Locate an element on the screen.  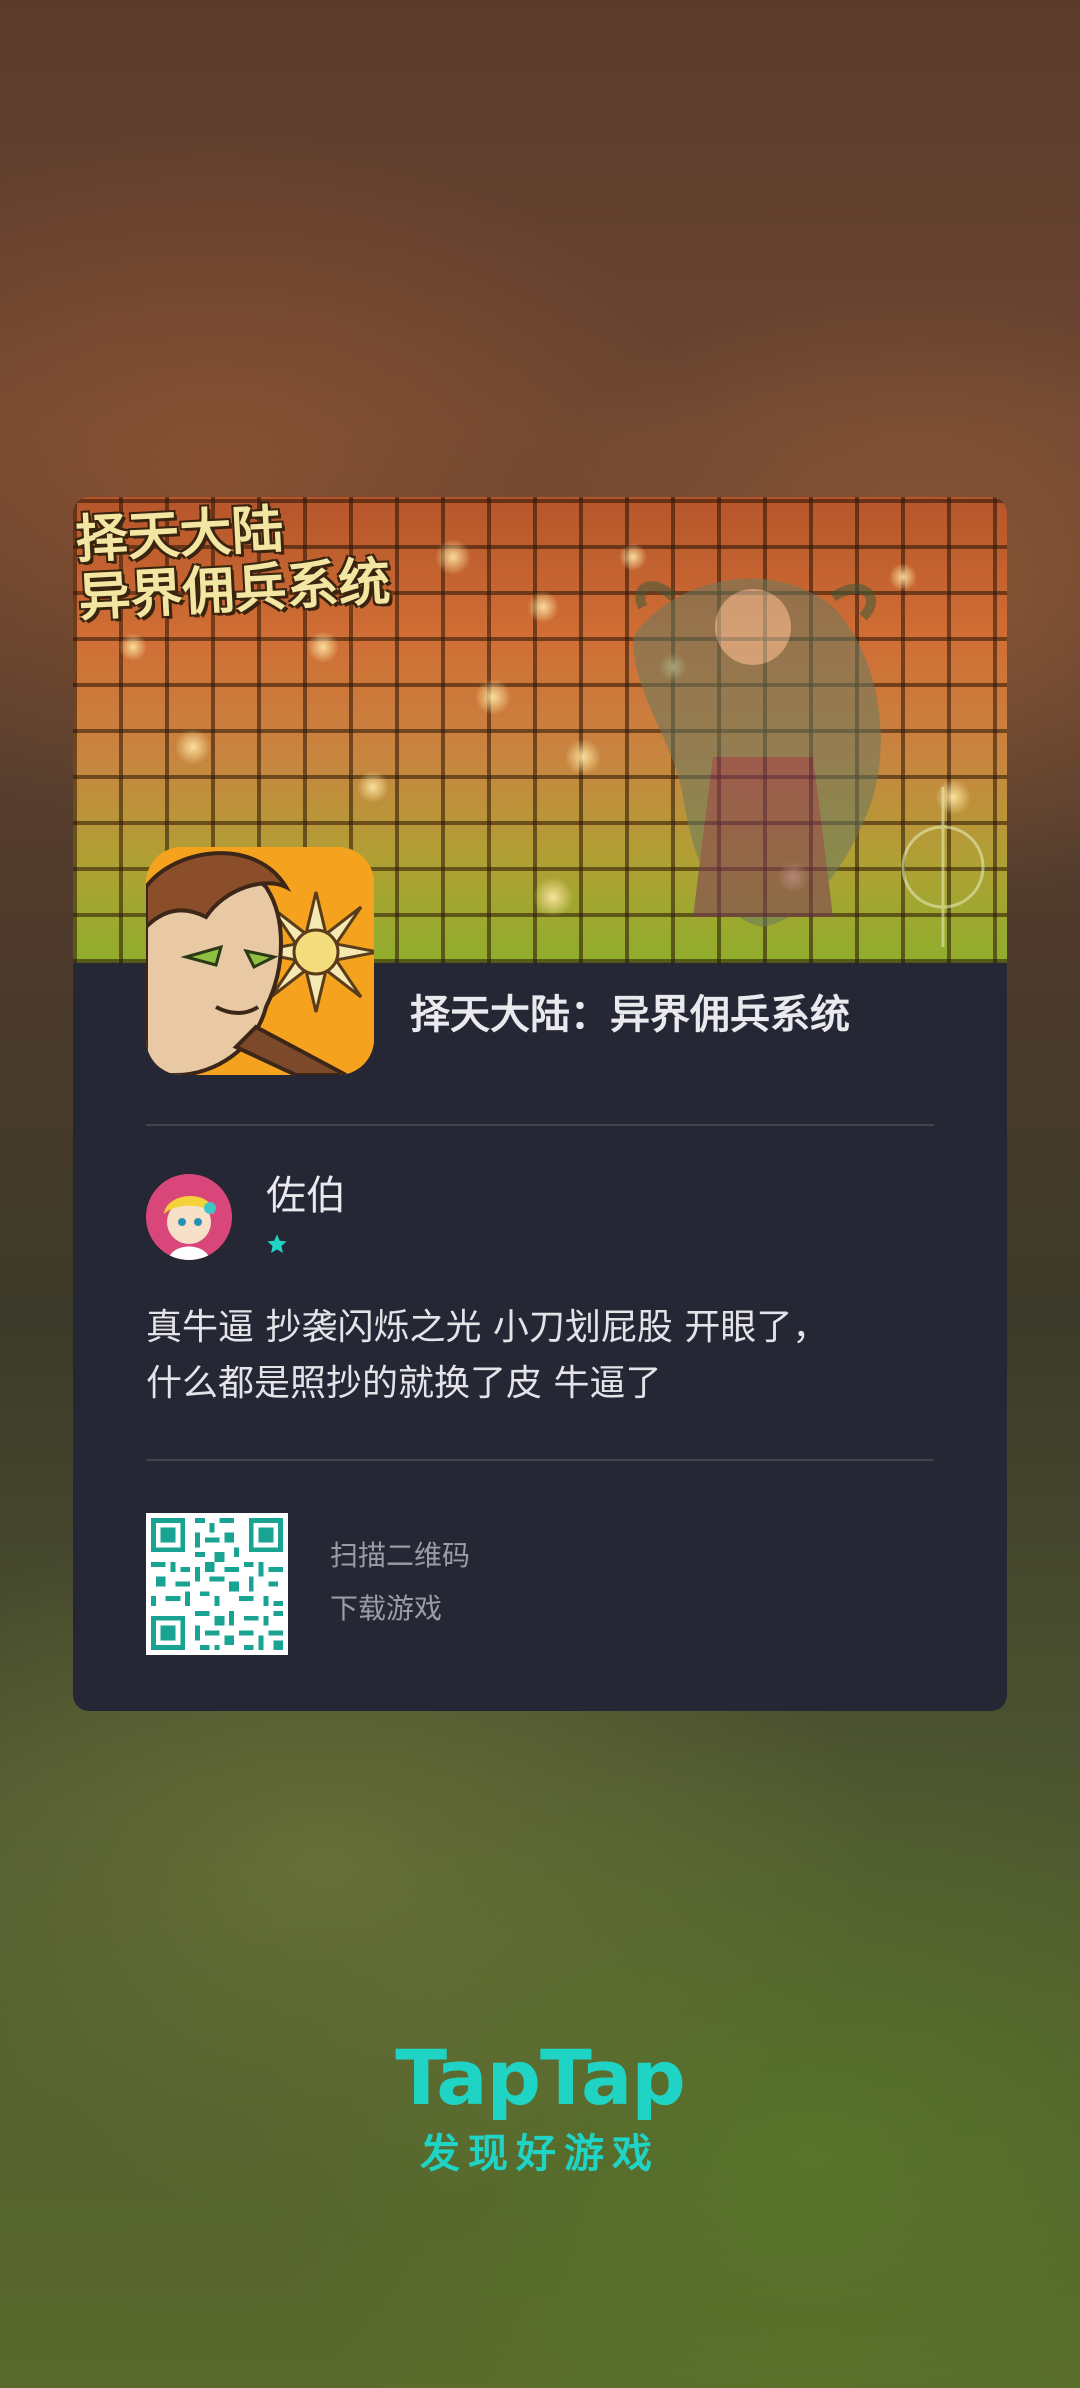
review-text: 真牛逼 抄袭闪烁之光 小刀划屁股 开眼了， 什么都是照抄的就换了皮 牛逼了 is located at coordinates (546, 1356).